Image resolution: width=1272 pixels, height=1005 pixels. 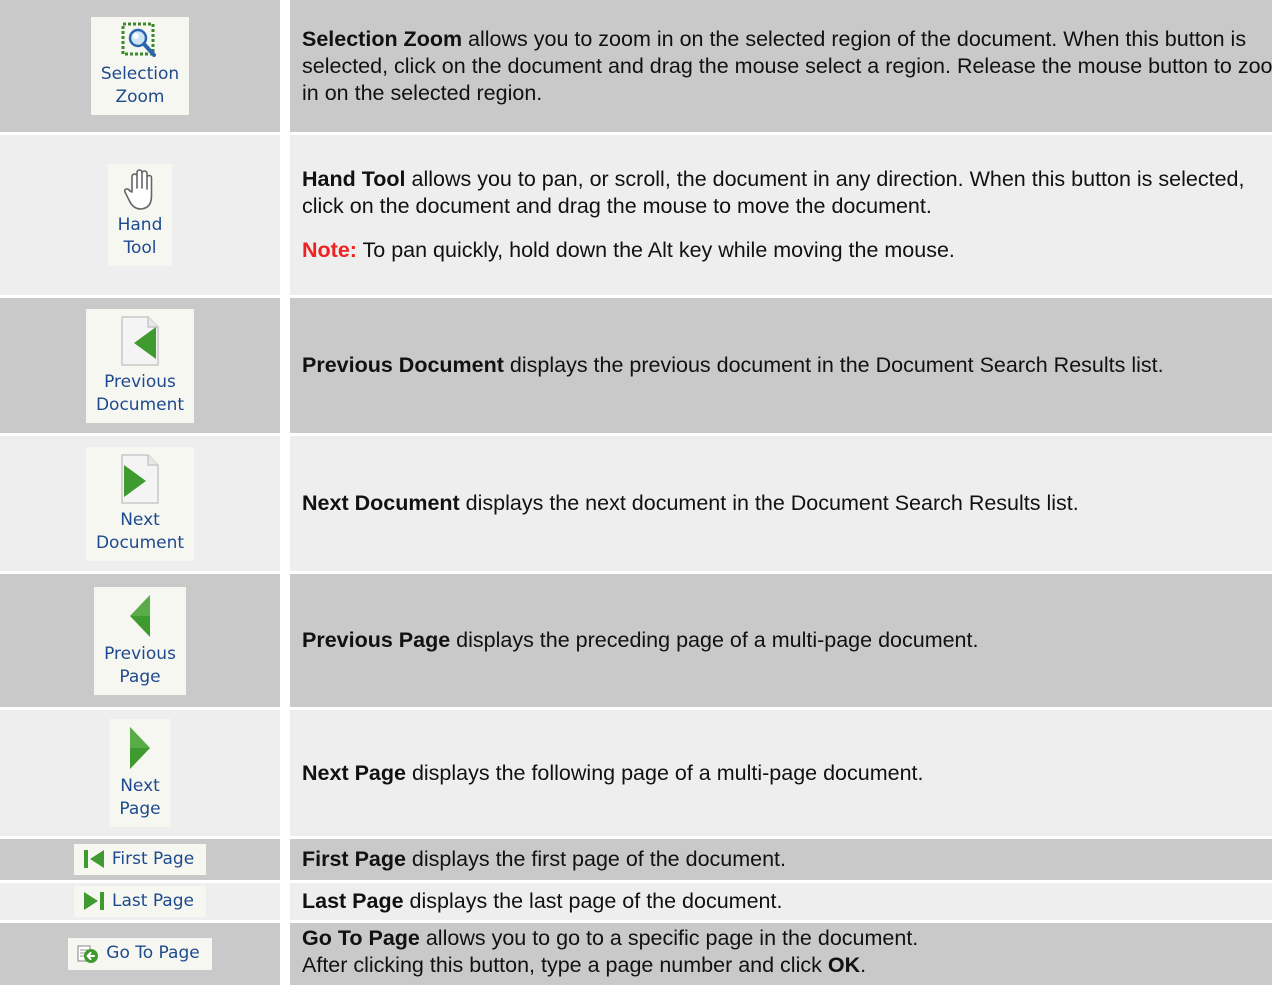 What do you see at coordinates (140, 615) in the screenshot?
I see `previous-page-icon` at bounding box center [140, 615].